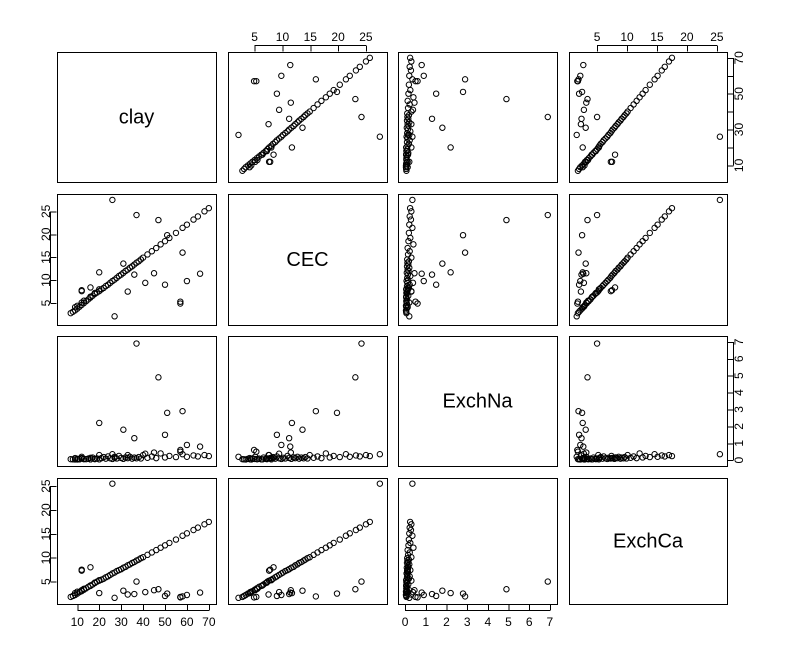 This screenshot has height=659, width=785. I want to click on scatter-panel-exchca-cec, so click(308, 541).